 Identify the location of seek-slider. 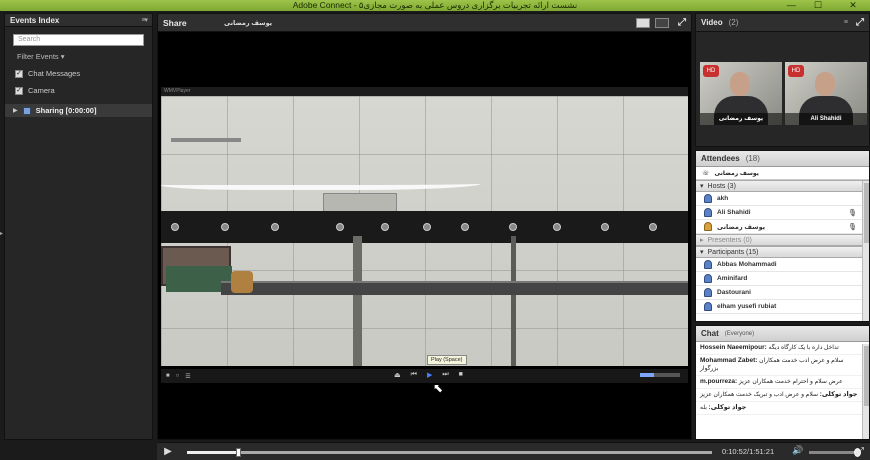
(449, 452).